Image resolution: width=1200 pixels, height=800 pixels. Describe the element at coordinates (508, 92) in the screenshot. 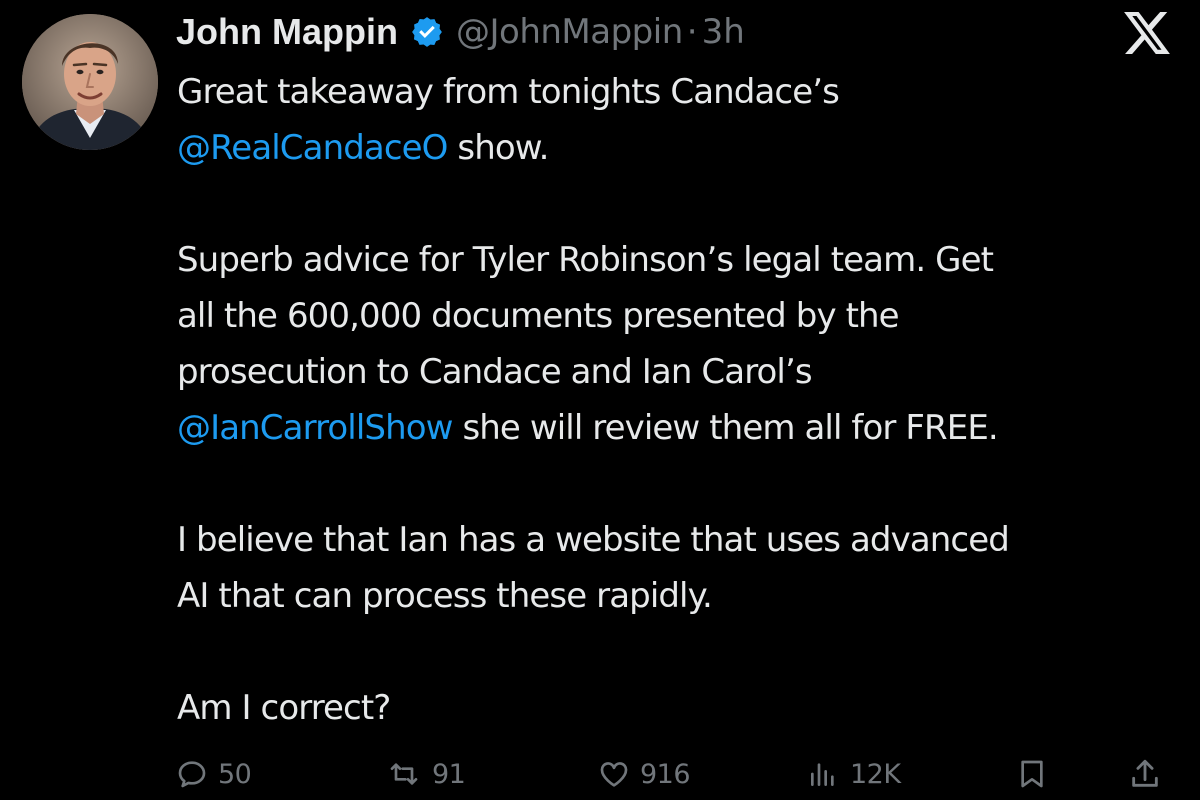

I see `tweet-line: Great takeaway from tonights Candace’s` at that location.